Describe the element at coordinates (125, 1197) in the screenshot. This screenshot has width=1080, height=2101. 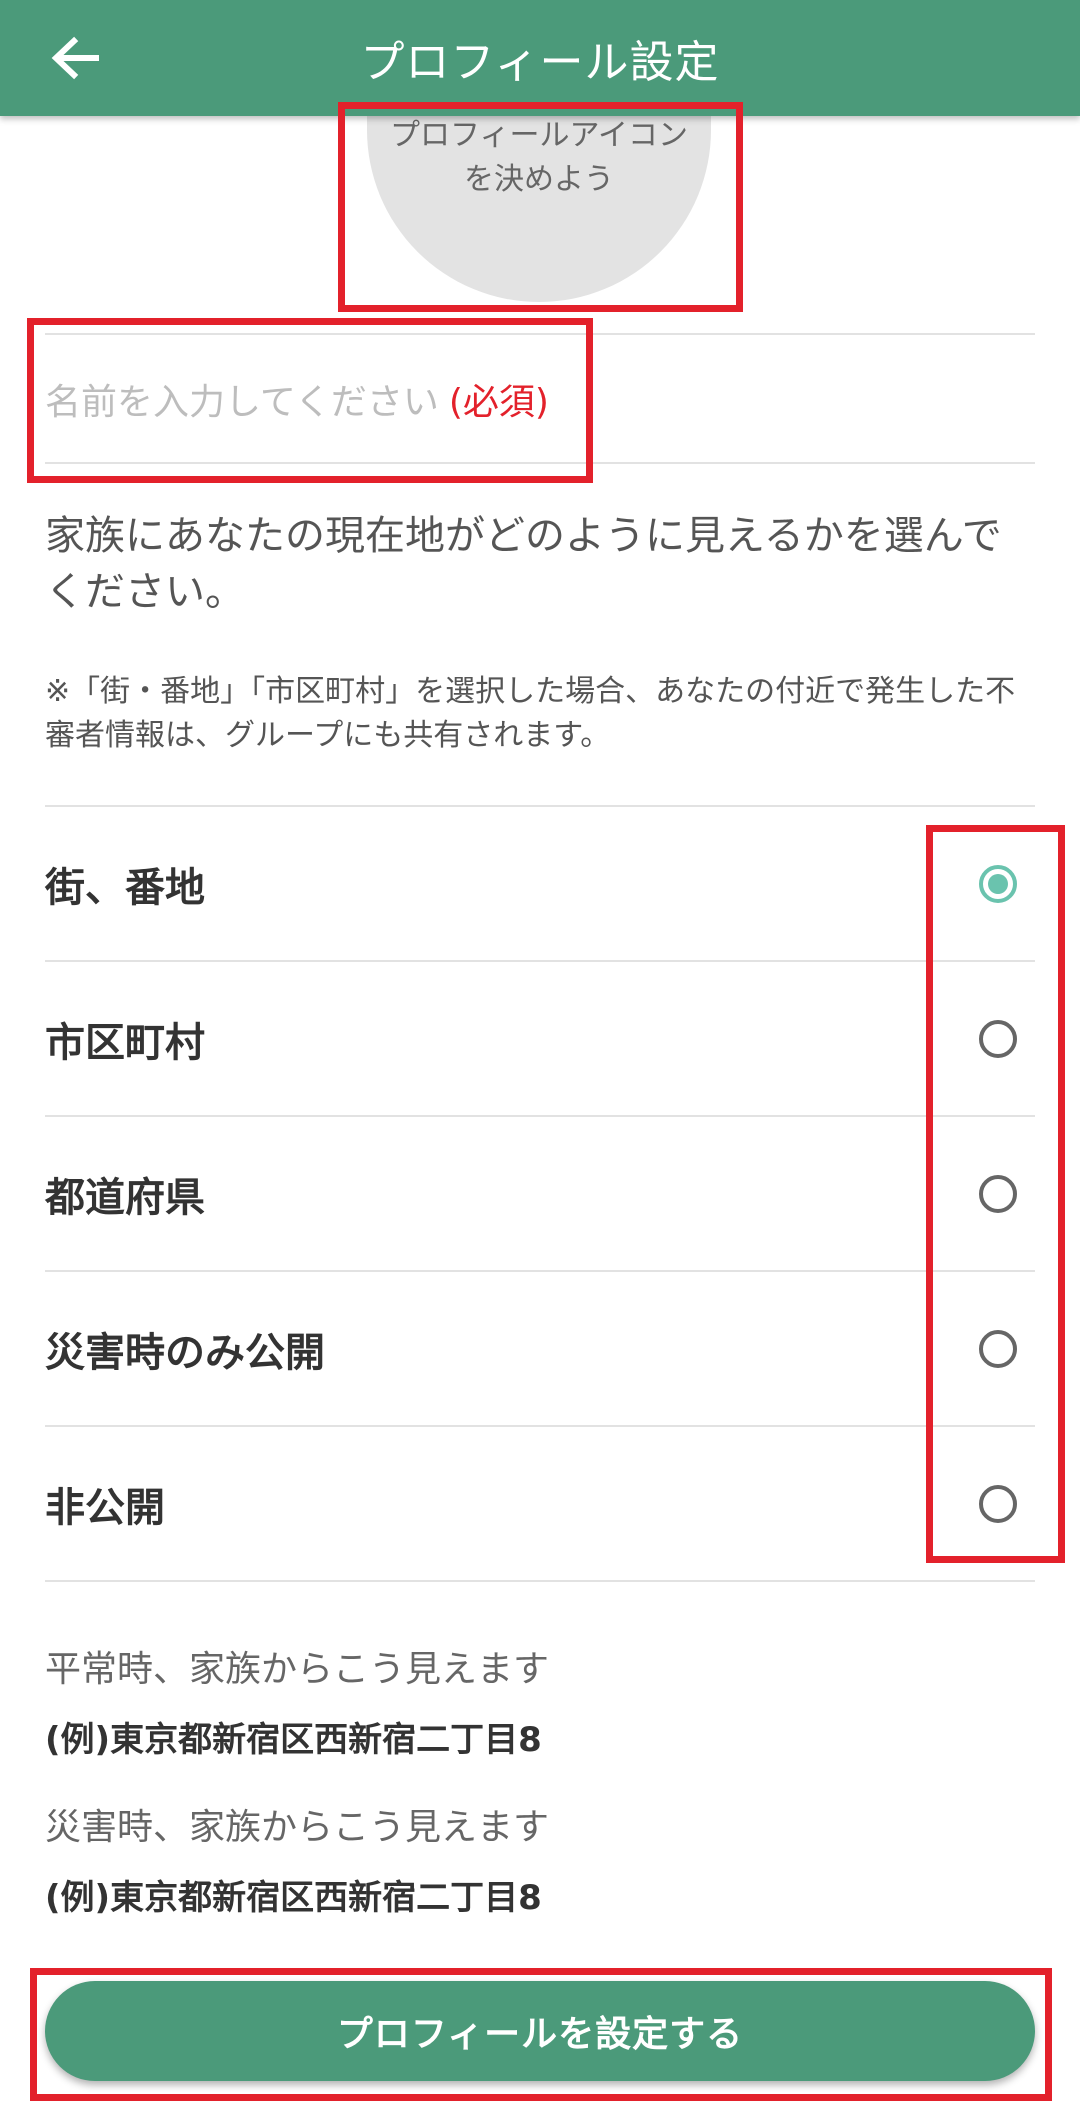
I see `option-label: 都道府県` at that location.